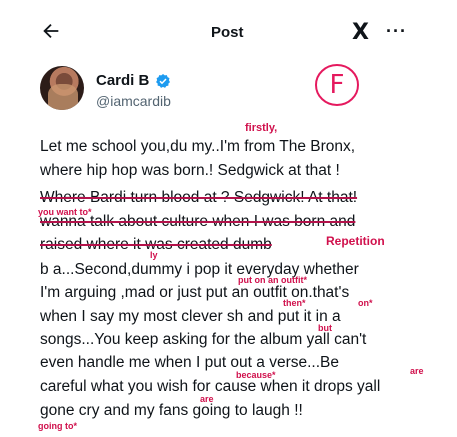 The width and height of the screenshot is (457, 437). I want to click on page-title: Post, so click(227, 32).